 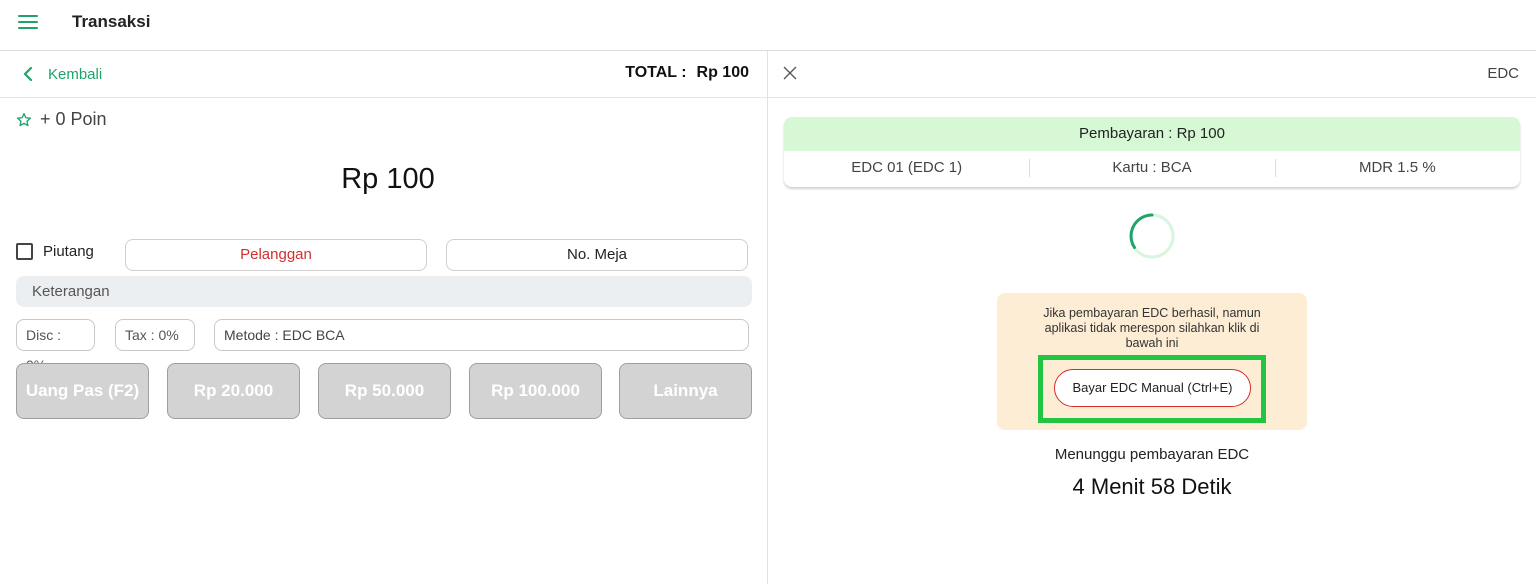 I want to click on loading-spinner-icon, so click(x=1152, y=236).